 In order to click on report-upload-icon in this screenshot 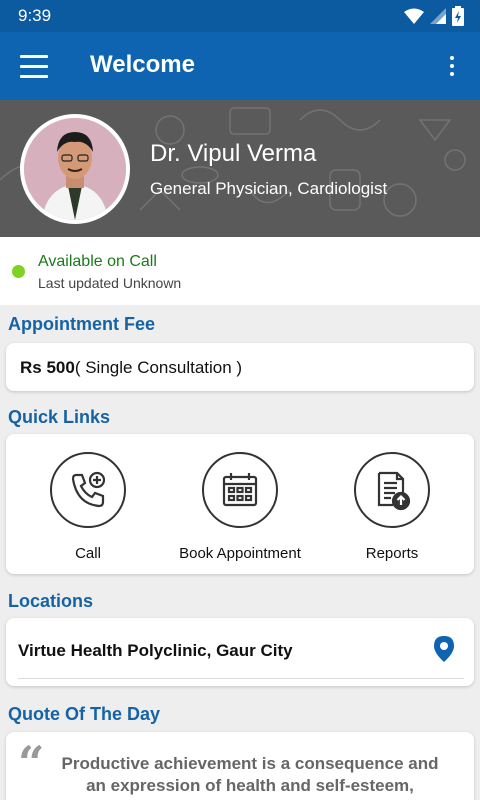, I will do `click(392, 490)`.